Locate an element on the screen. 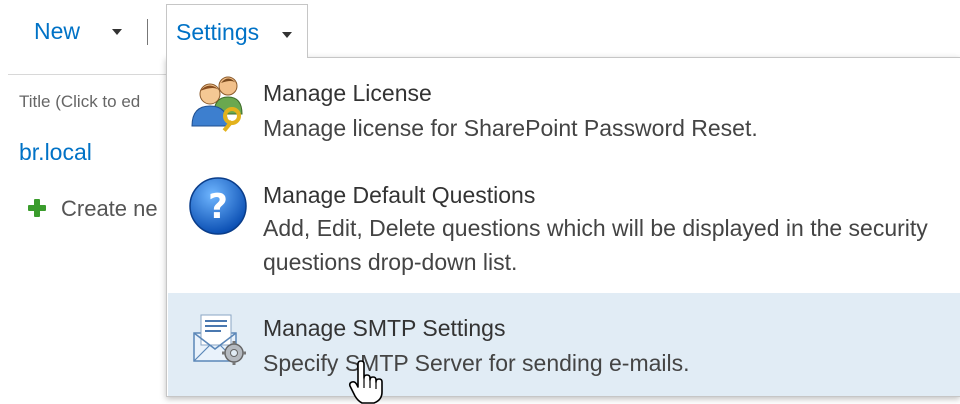 This screenshot has width=960, height=404. create-new-link: Create ne is located at coordinates (92, 209).